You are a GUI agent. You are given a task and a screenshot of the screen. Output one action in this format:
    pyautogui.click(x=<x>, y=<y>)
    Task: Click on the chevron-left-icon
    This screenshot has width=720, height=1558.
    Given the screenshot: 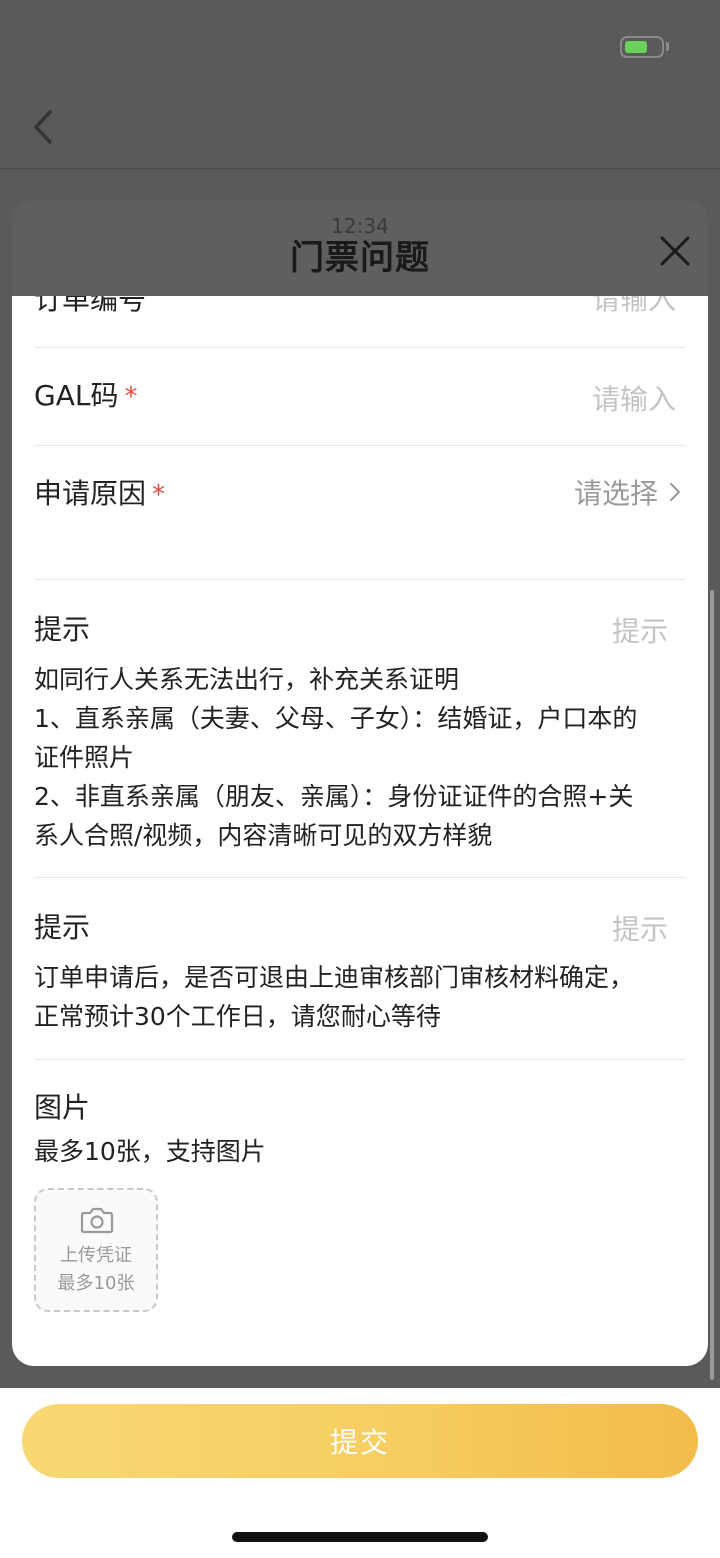 What is the action you would take?
    pyautogui.click(x=43, y=127)
    